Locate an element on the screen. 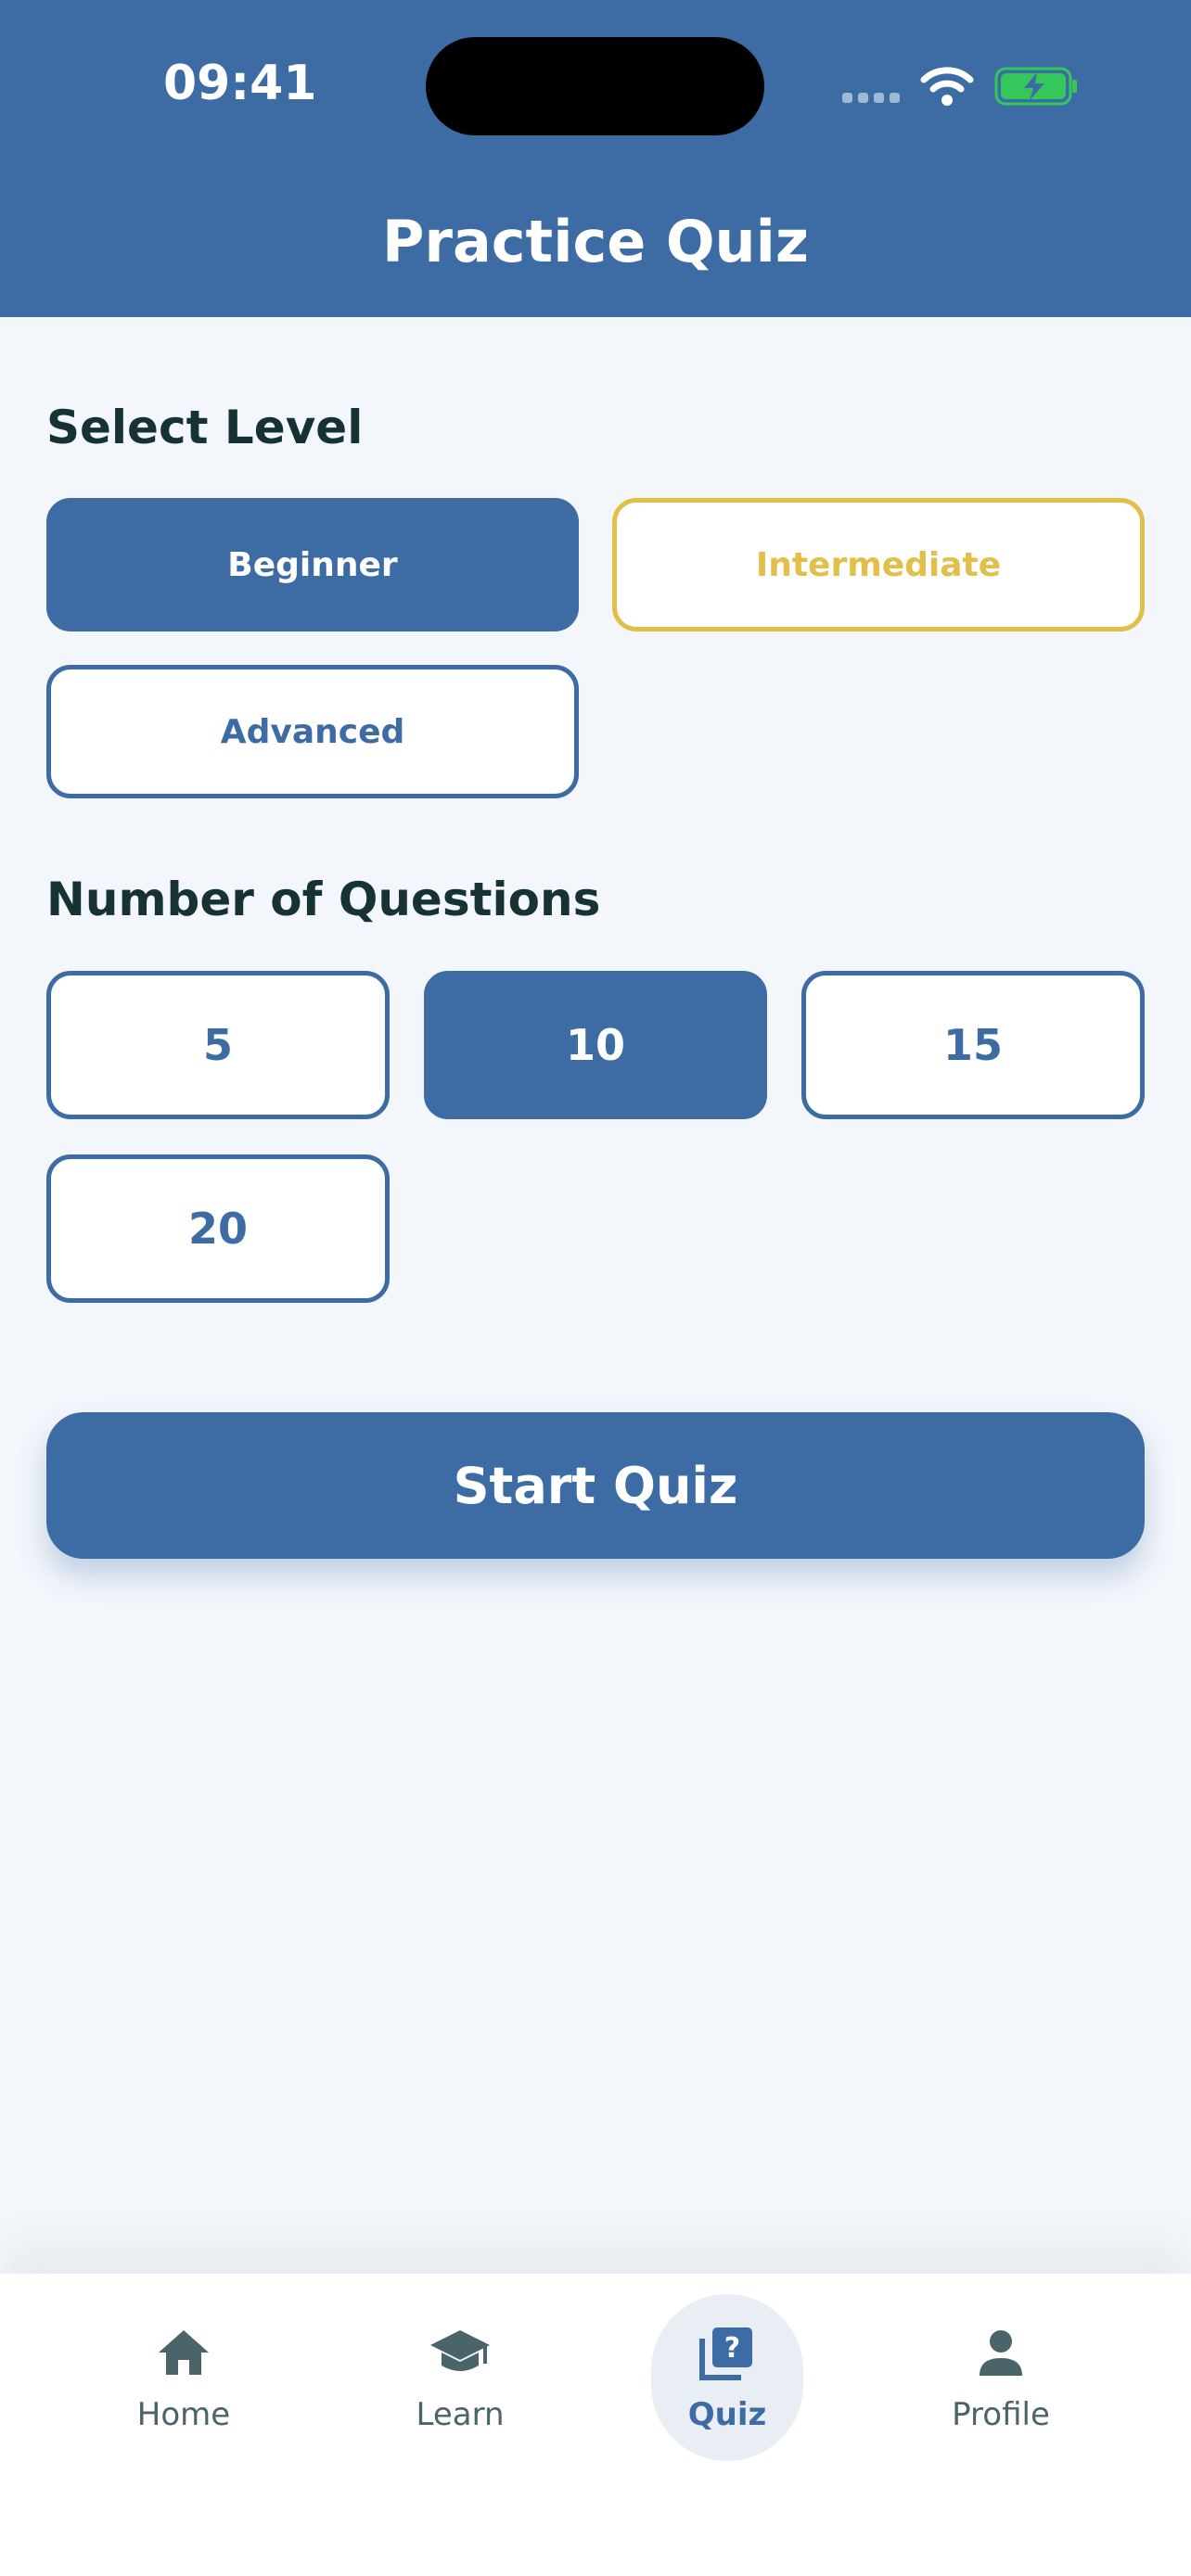 This screenshot has height=2576, width=1191. nav-item-label: Learn is located at coordinates (460, 2414).